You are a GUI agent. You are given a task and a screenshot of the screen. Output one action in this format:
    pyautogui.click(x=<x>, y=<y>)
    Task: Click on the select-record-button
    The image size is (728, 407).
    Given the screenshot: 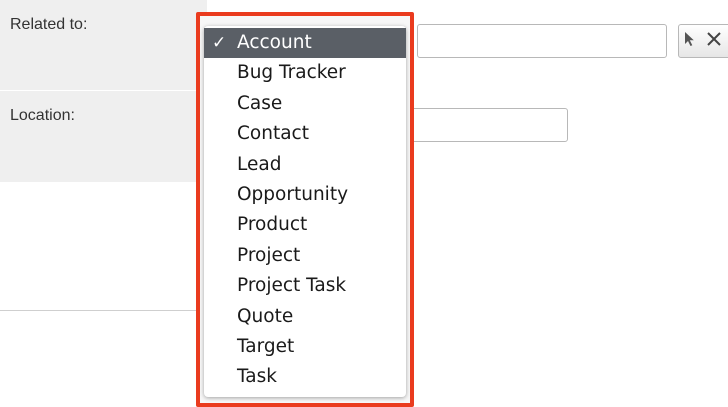 What is the action you would take?
    pyautogui.click(x=689, y=41)
    